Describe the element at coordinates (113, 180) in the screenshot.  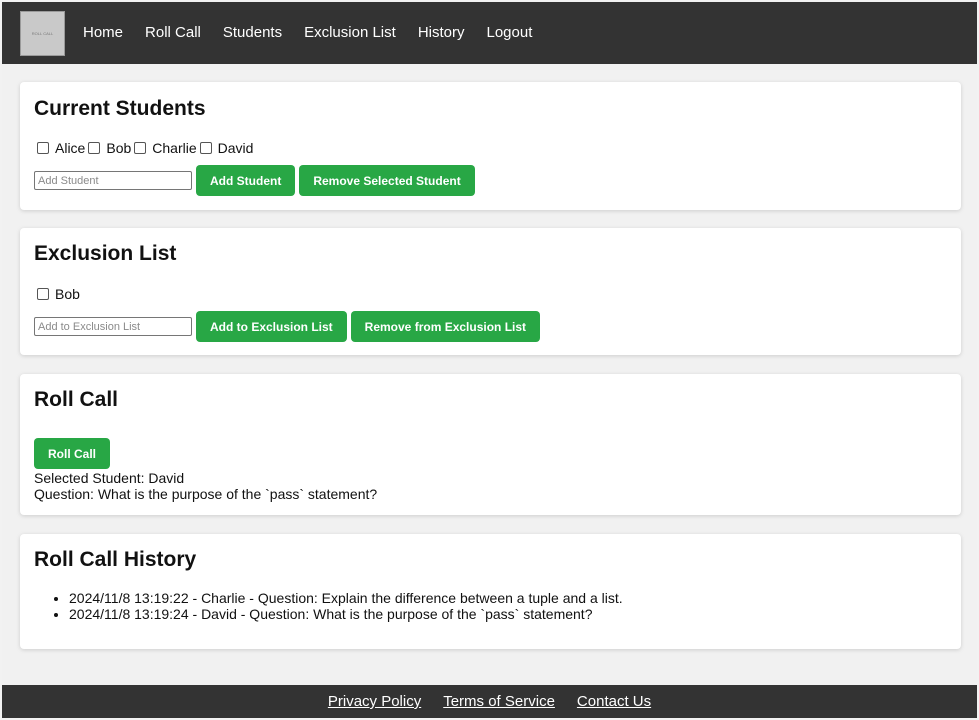
I see `add-student-input` at that location.